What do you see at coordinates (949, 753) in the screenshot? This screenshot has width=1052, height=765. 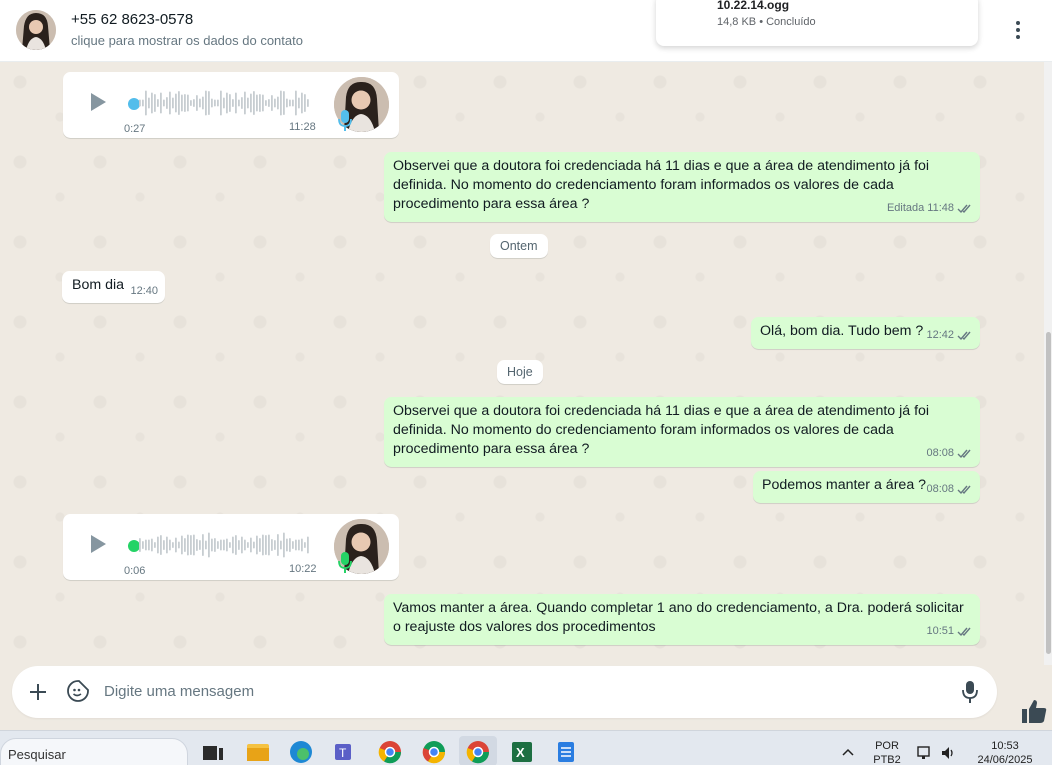 I see `volume-icon` at bounding box center [949, 753].